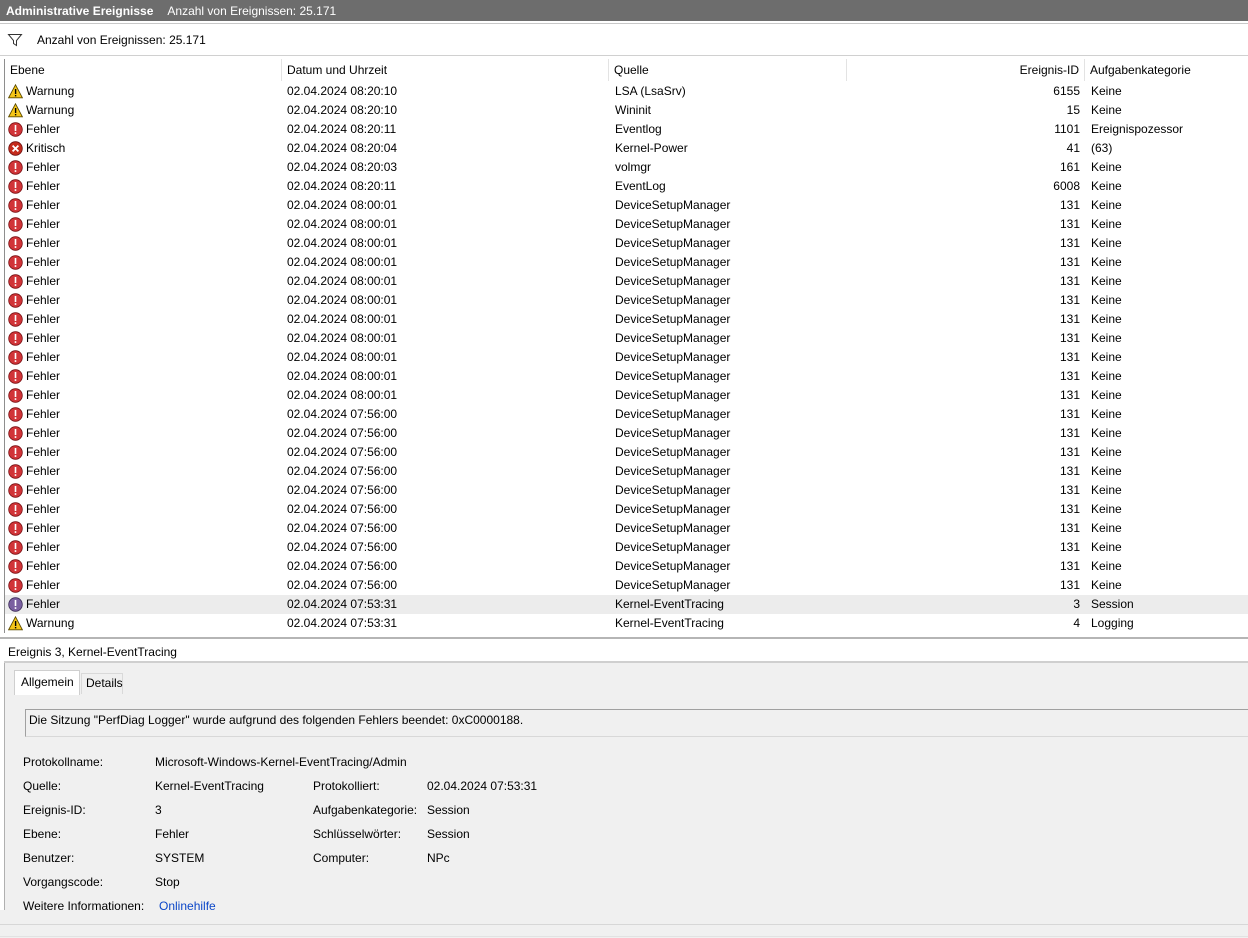 This screenshot has width=1248, height=938. What do you see at coordinates (445, 70) in the screenshot?
I see `column-header-date: Datum und Uhrzeit` at bounding box center [445, 70].